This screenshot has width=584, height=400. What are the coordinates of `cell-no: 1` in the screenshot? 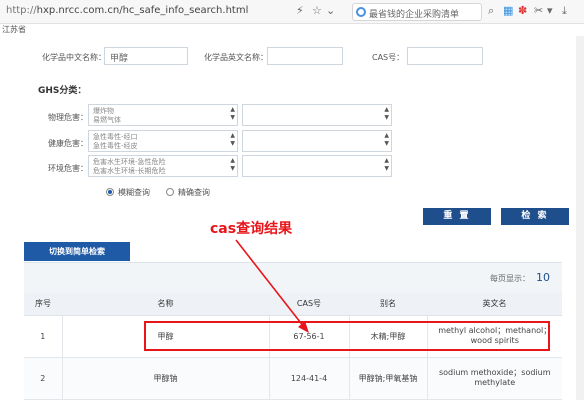 It's located at (43, 336).